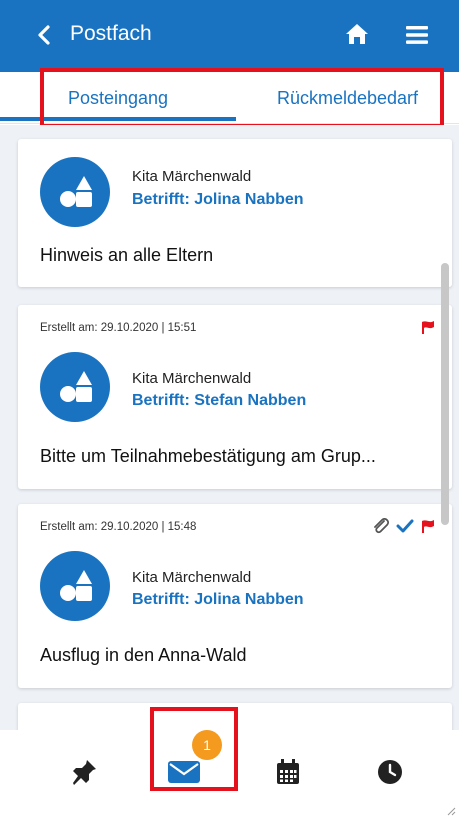 The image size is (459, 820). Describe the element at coordinates (242, 98) in the screenshot. I see `tabs-highlight-box` at that location.